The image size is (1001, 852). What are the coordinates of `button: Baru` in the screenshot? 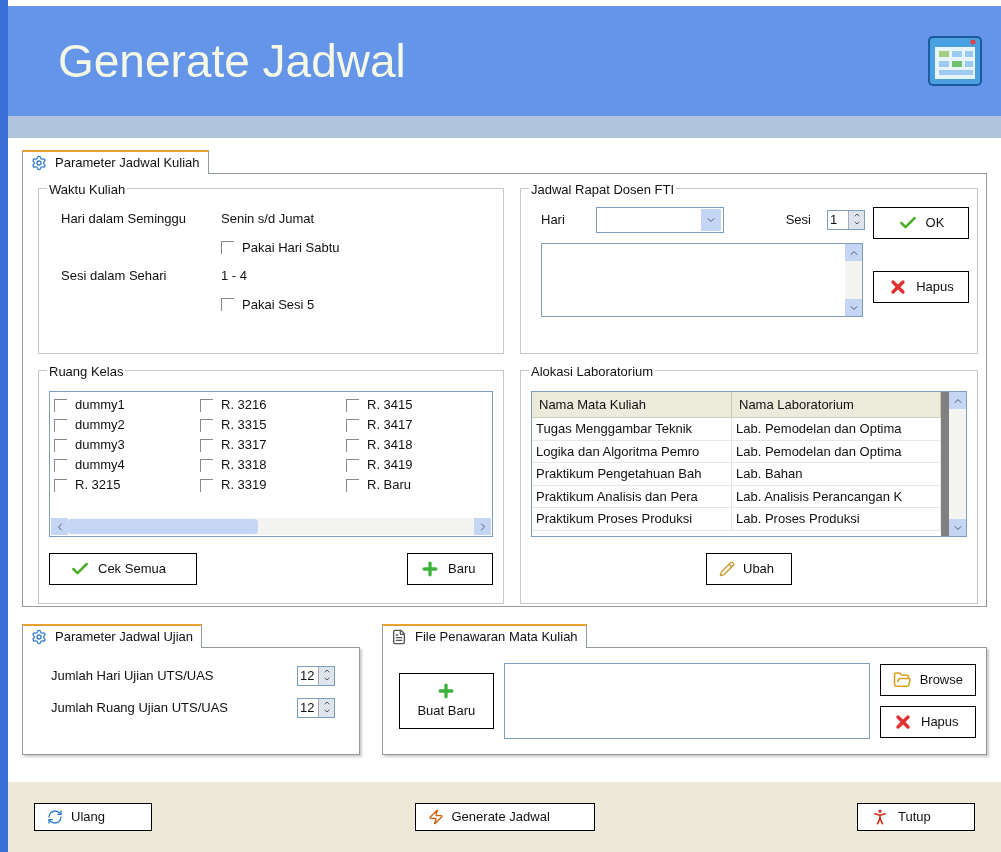 It's located at (450, 569).